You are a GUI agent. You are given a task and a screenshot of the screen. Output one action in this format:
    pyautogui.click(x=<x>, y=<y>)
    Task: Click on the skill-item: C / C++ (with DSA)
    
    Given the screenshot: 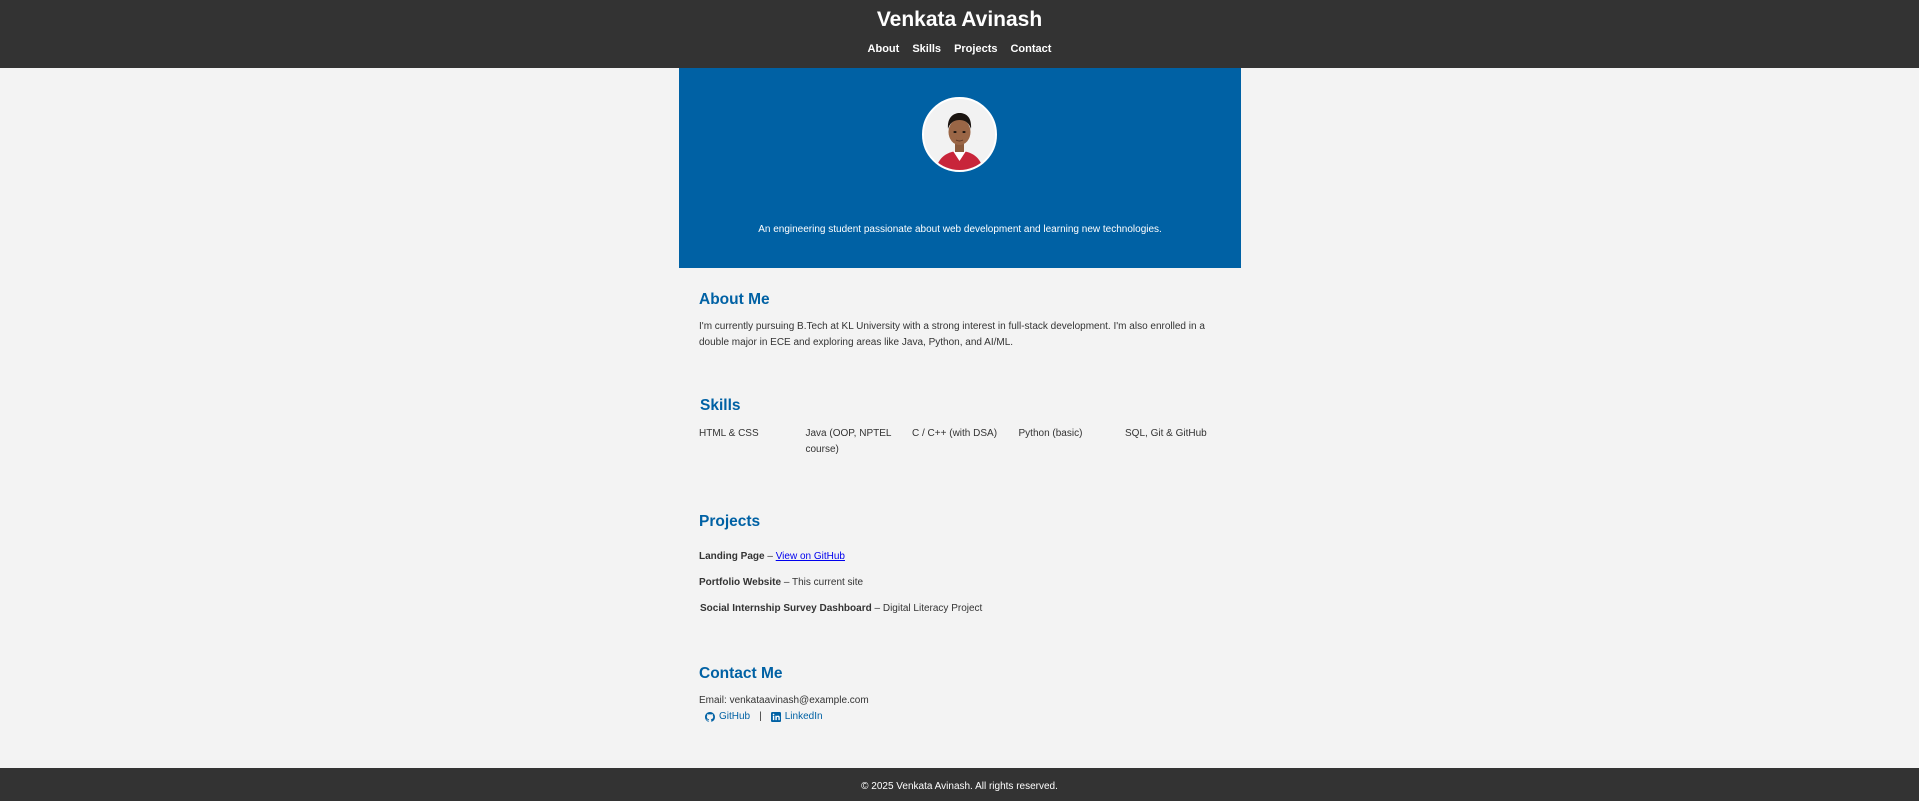 What is the action you would take?
    pyautogui.click(x=955, y=433)
    